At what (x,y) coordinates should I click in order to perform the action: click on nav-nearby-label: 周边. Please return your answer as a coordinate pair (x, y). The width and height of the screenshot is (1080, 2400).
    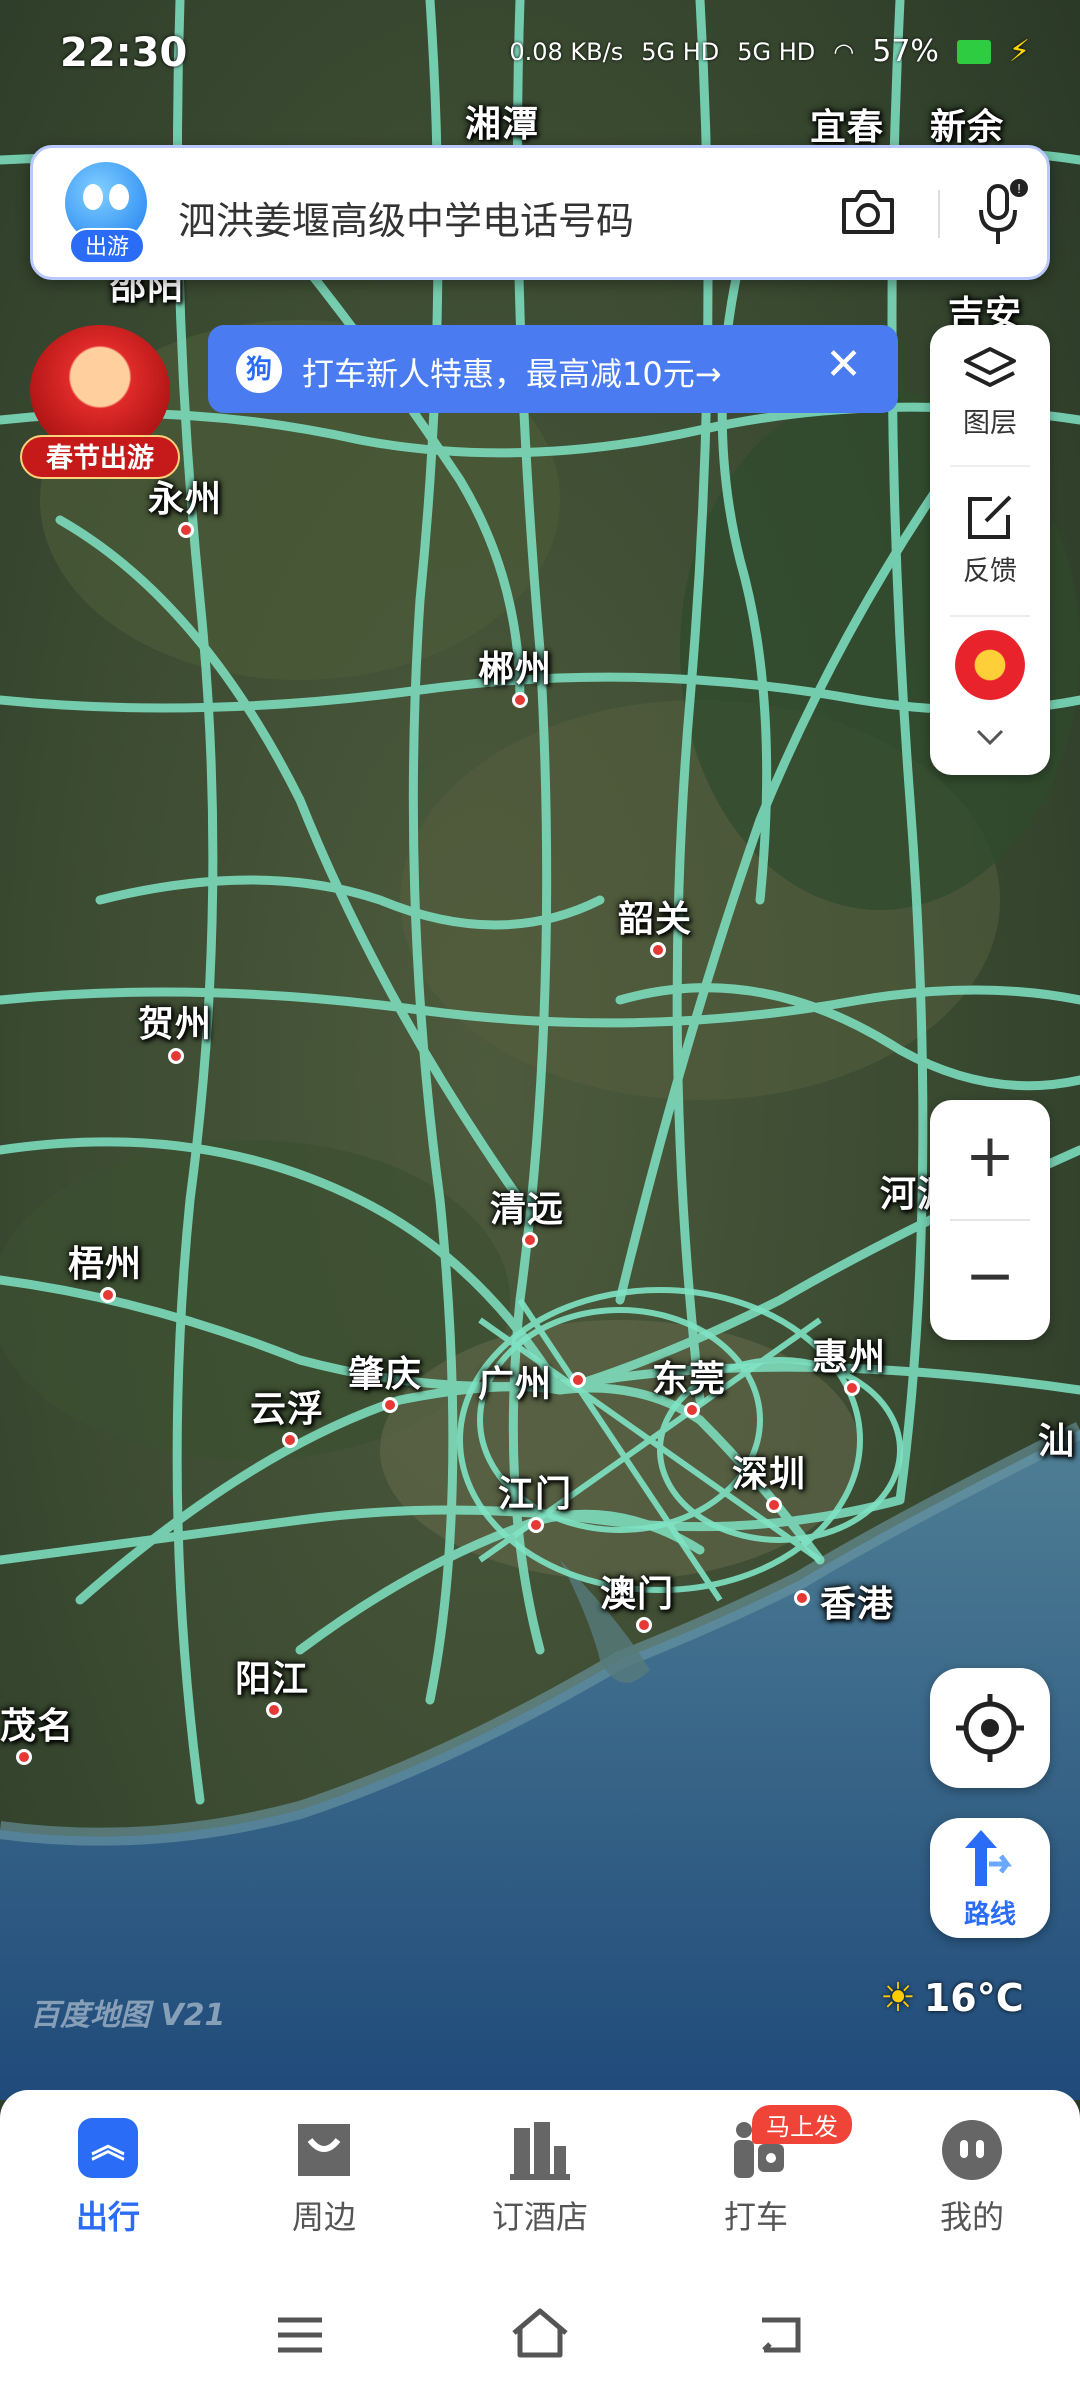
    Looking at the image, I should click on (323, 2217).